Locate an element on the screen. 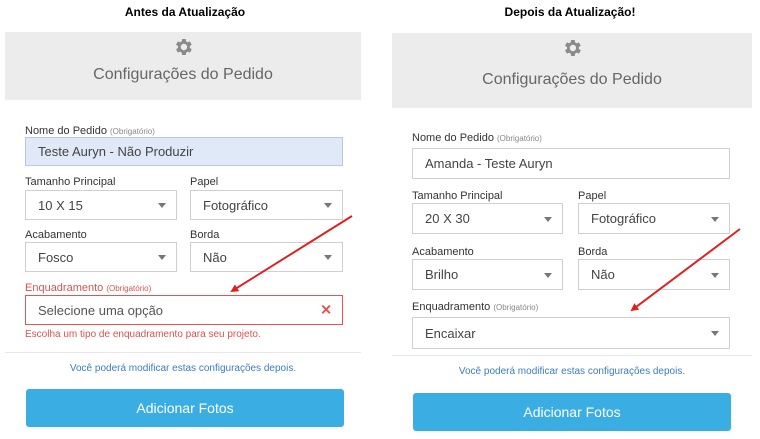  caption-after: Depois da Atualização! is located at coordinates (570, 12).